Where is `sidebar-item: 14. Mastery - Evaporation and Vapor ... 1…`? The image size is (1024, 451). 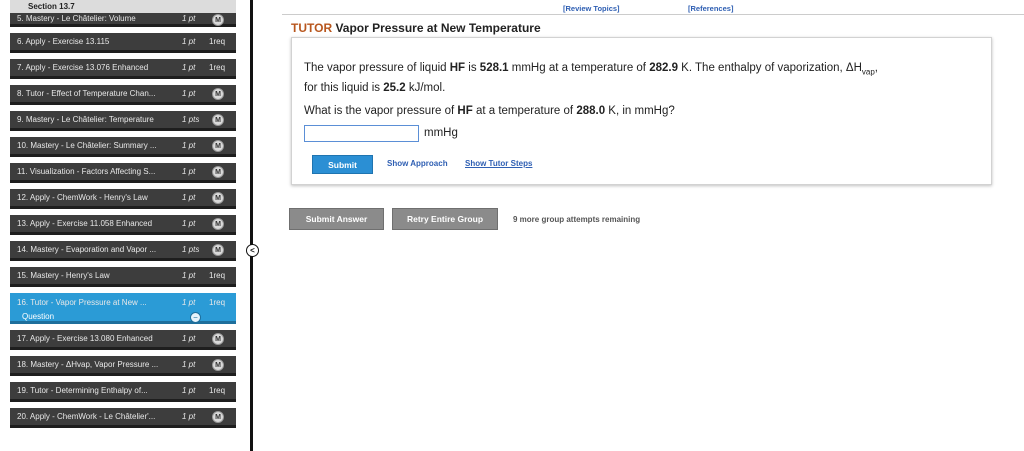
sidebar-item: 14. Mastery - Evaporation and Vapor ... 1… is located at coordinates (123, 251).